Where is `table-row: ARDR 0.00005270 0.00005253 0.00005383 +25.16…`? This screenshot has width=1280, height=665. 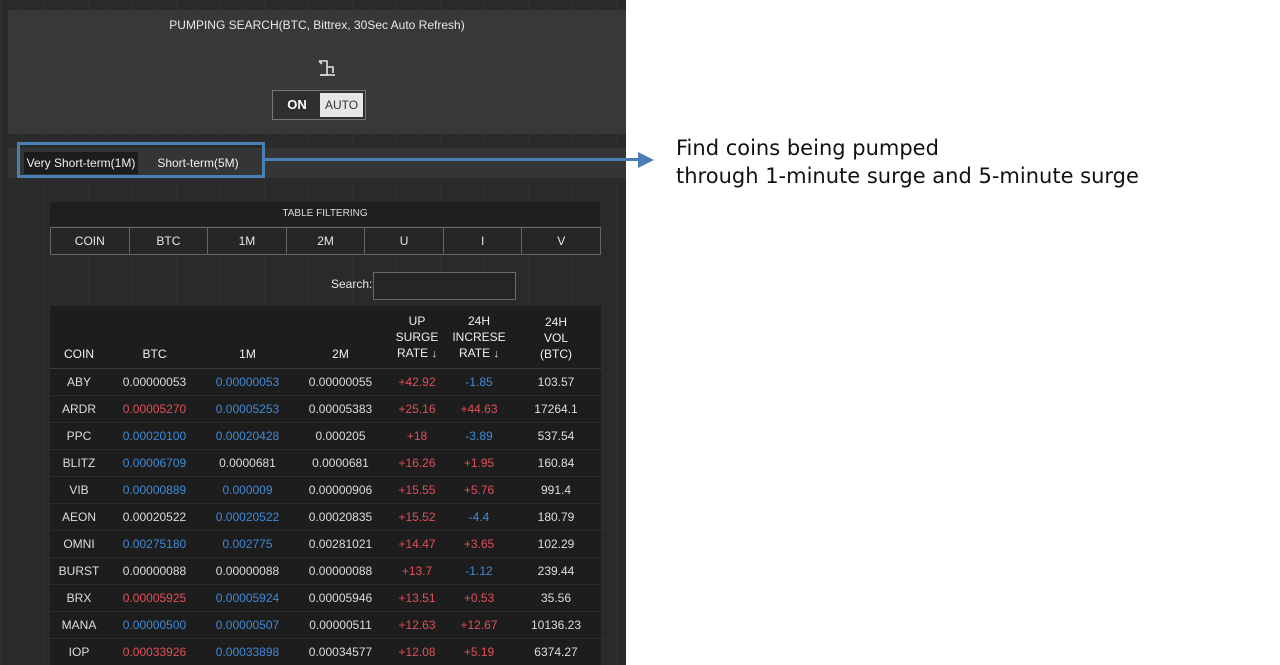
table-row: ARDR 0.00005270 0.00005253 0.00005383 +25.16… is located at coordinates (325, 409).